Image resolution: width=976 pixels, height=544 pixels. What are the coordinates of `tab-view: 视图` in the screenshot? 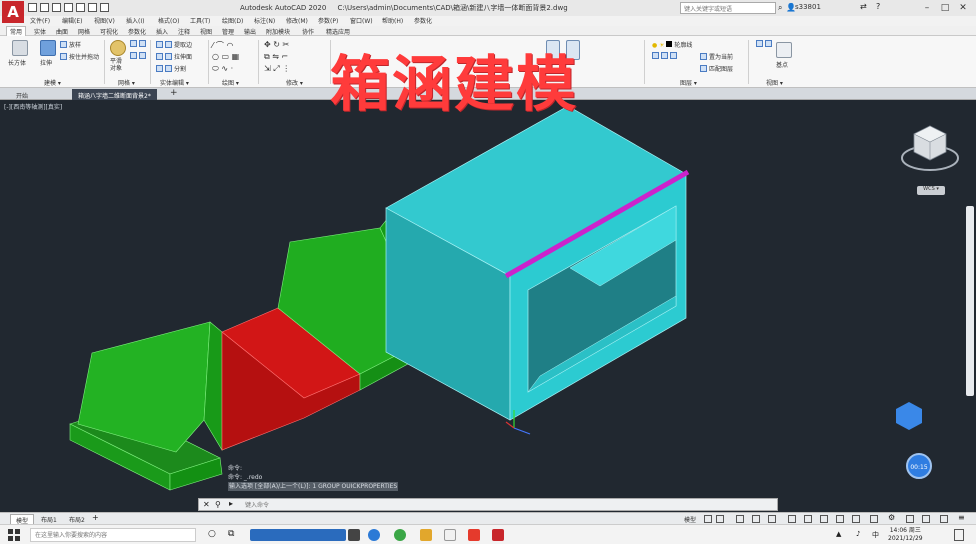 It's located at (206, 31).